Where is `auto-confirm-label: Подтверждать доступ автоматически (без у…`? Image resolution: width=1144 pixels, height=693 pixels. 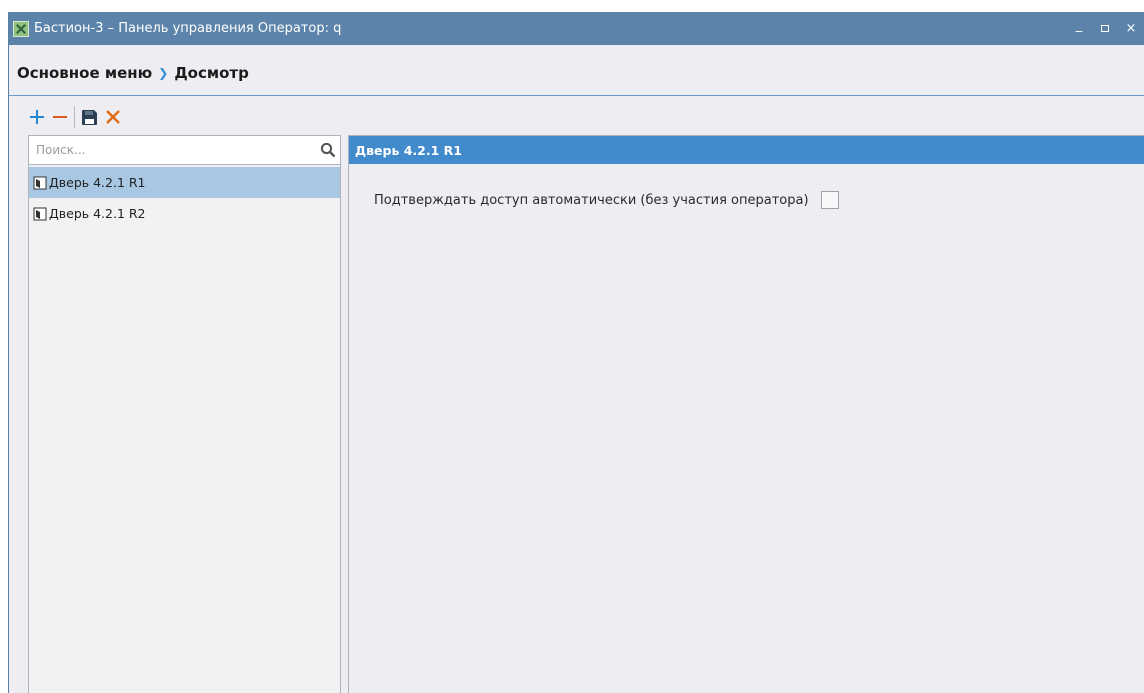 auto-confirm-label: Подтверждать доступ автоматически (без у… is located at coordinates (591, 200).